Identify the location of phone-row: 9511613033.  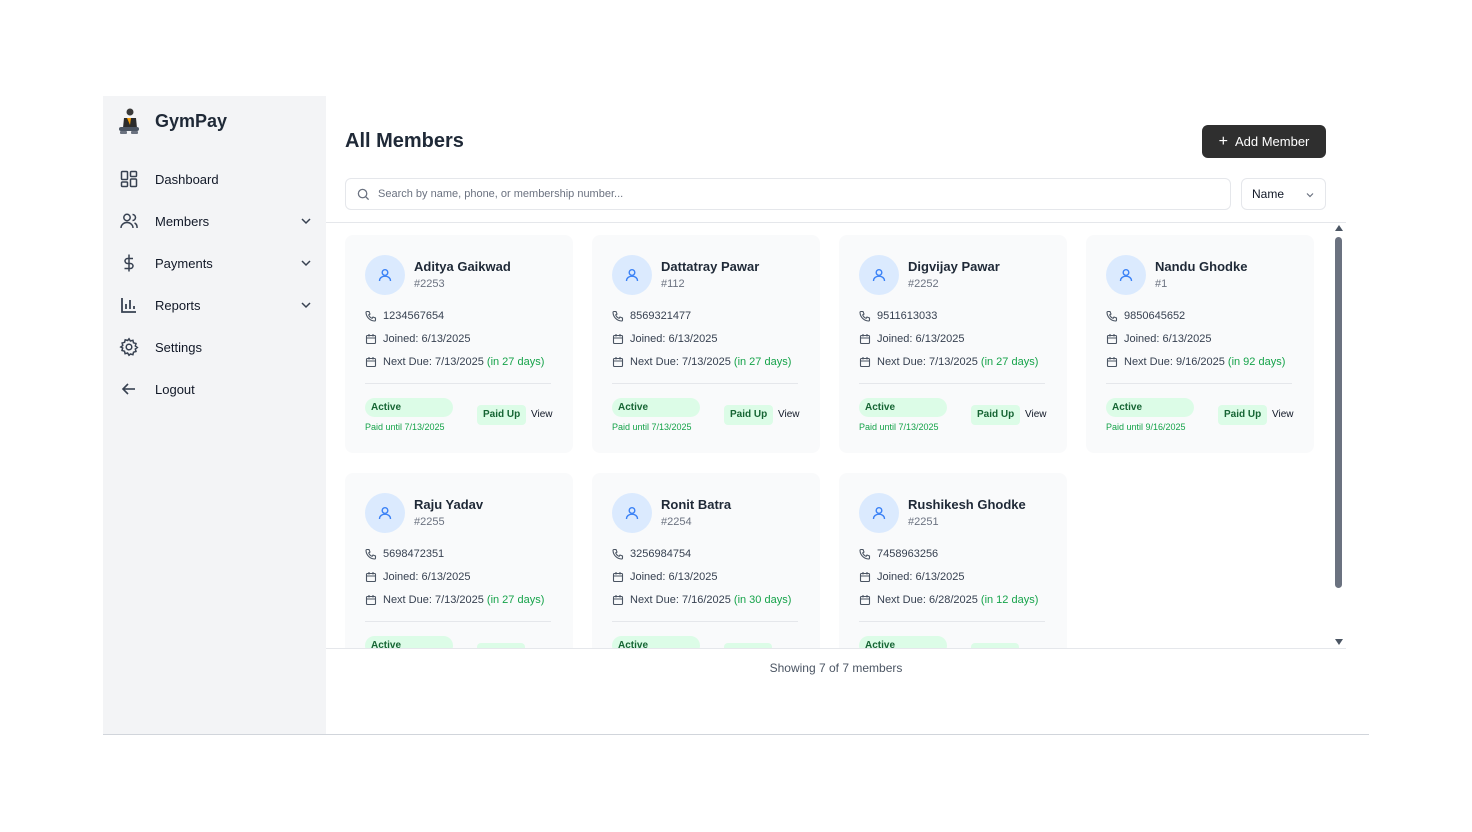
(898, 316).